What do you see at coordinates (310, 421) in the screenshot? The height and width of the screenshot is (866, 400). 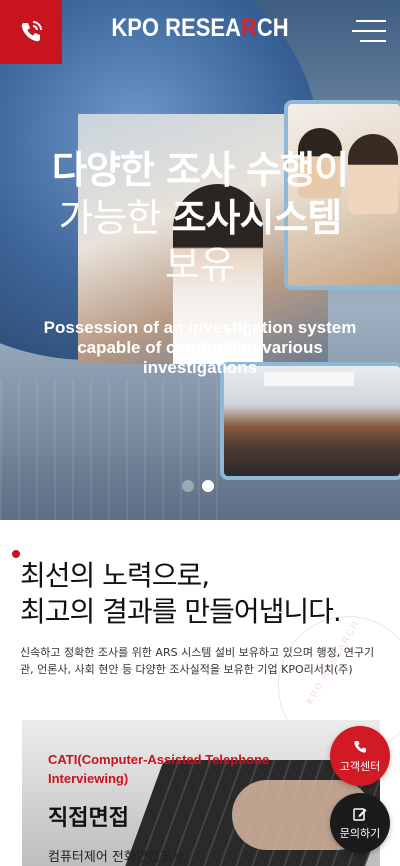 I see `hero-photo-call-center` at bounding box center [310, 421].